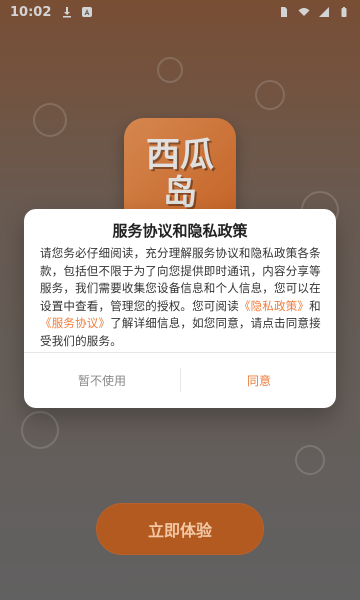  Describe the element at coordinates (180, 231) in the screenshot. I see `dialog-title: 服务协议和隐私政策` at that location.